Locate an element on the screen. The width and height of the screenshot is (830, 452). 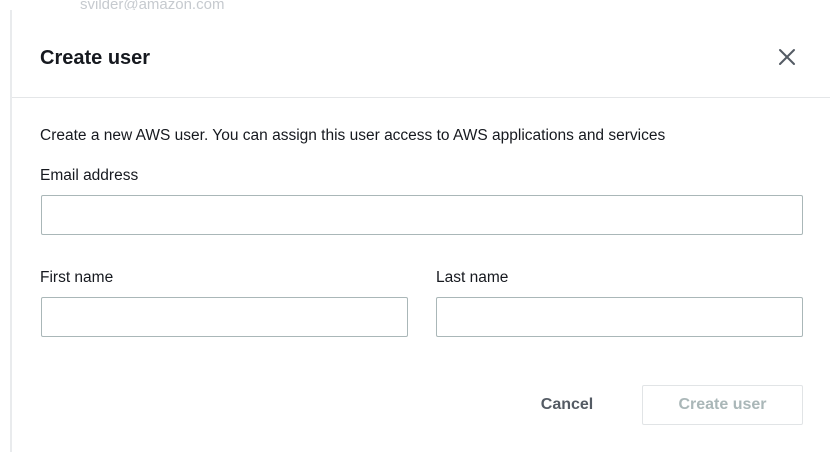
first-name-label: First name is located at coordinates (77, 277).